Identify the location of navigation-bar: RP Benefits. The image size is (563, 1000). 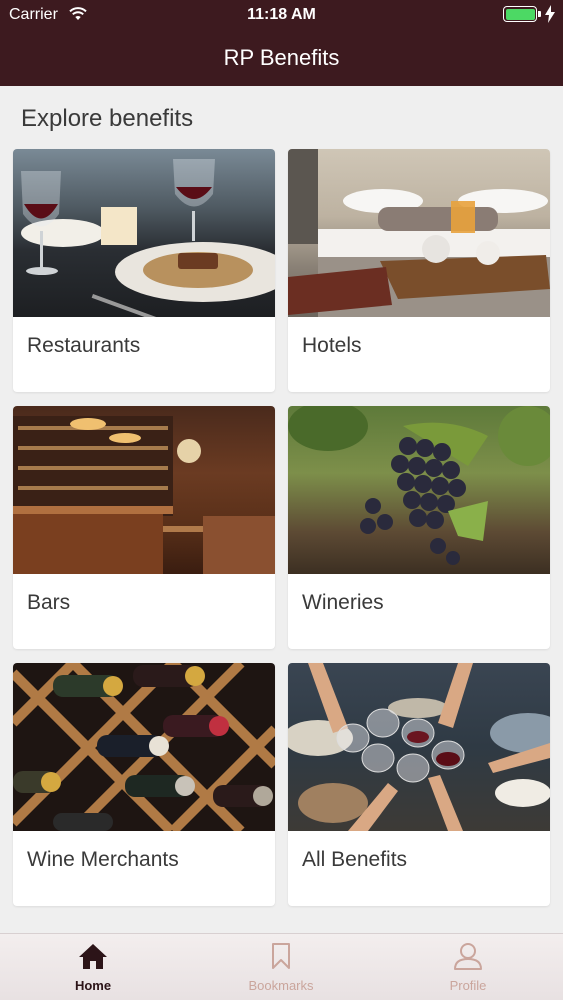
(281, 58).